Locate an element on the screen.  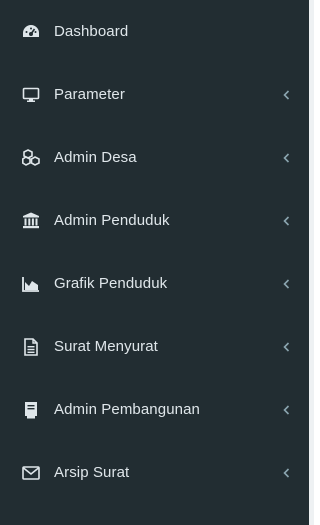
cubes-icon is located at coordinates (31, 158).